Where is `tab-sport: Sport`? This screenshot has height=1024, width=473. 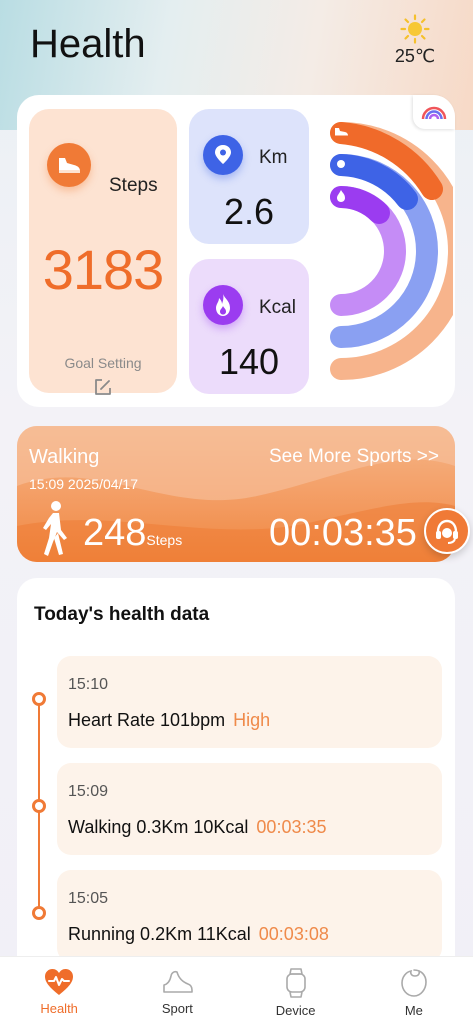 tab-sport: Sport is located at coordinates (177, 990).